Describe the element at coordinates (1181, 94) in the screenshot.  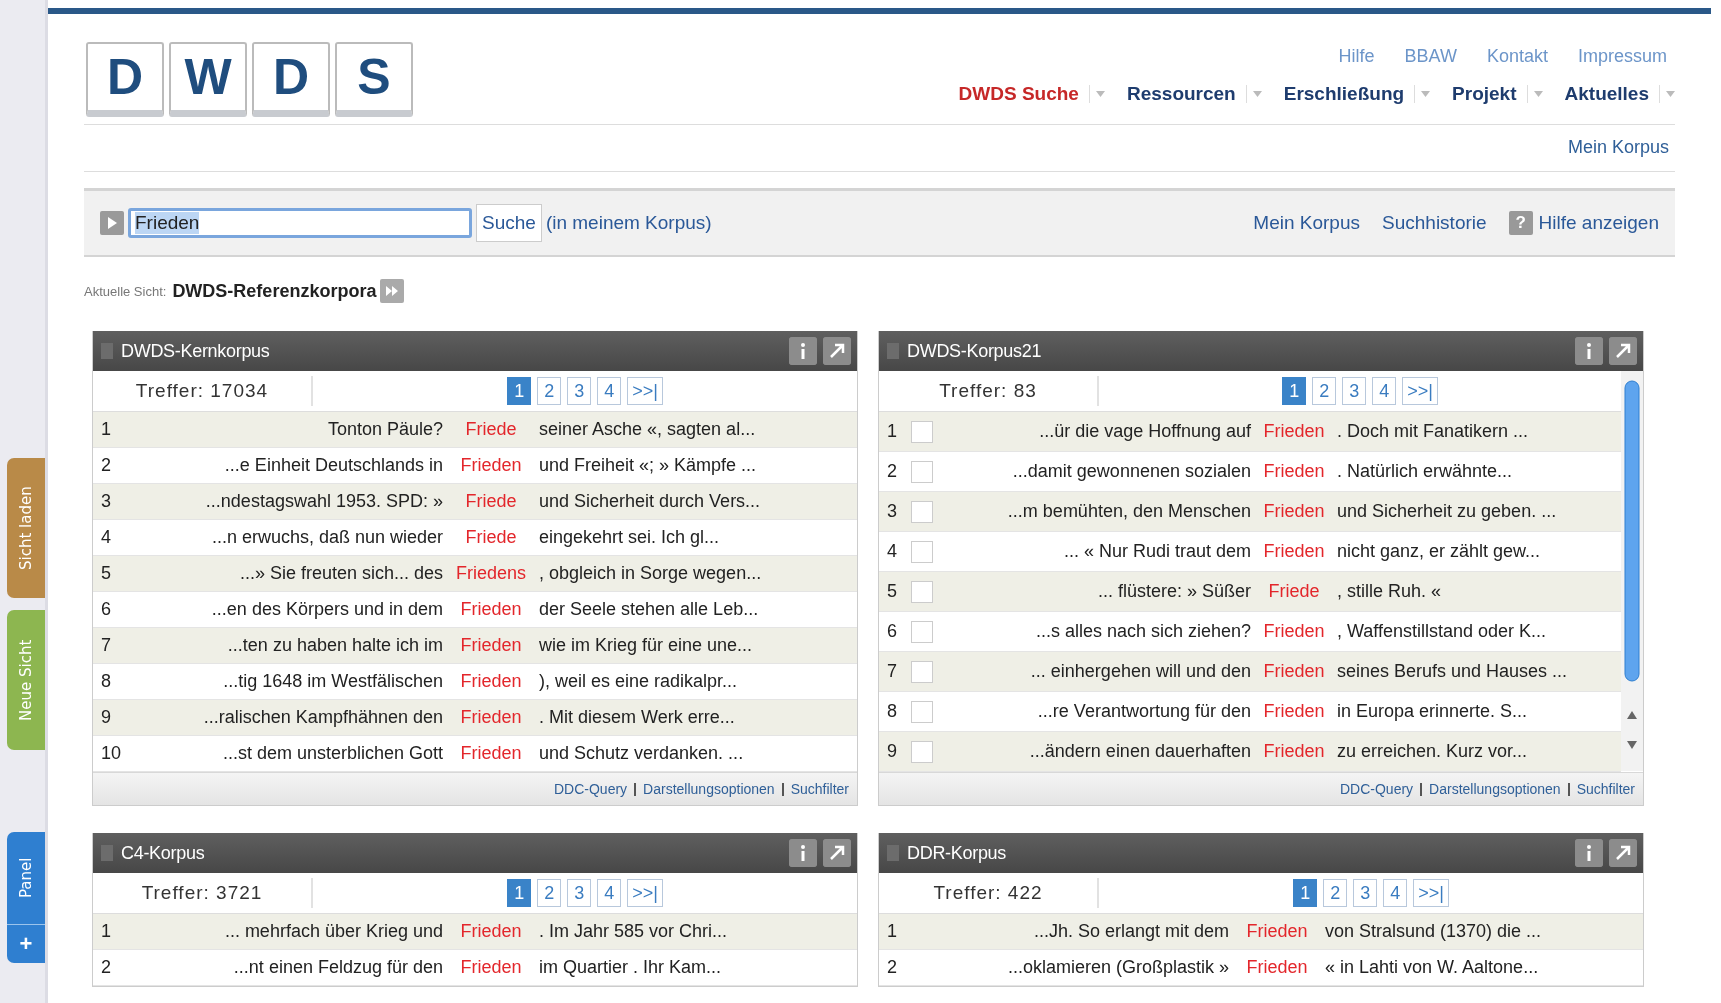
I see `nav-item: Ressourcen` at that location.